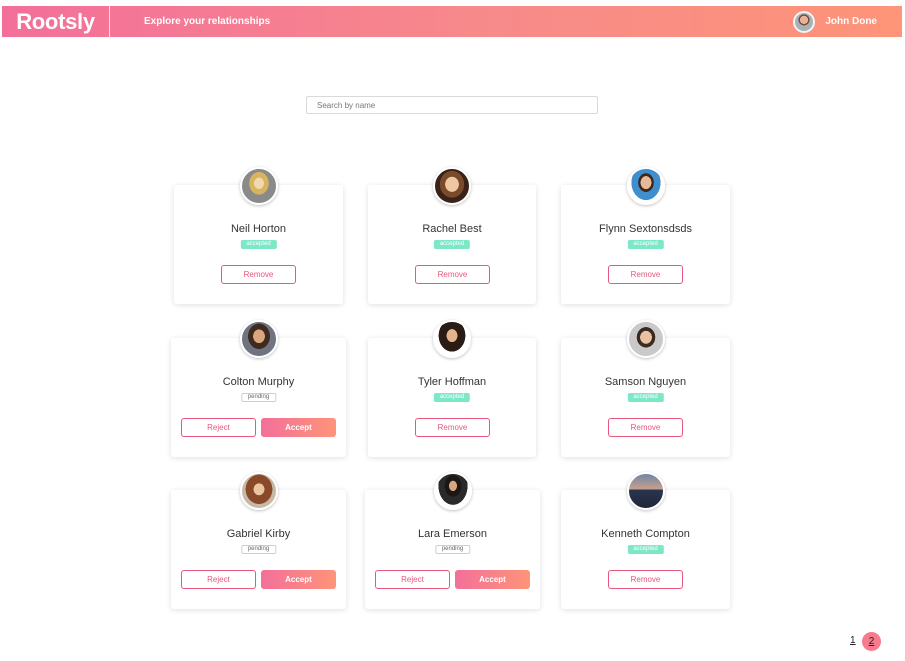 The width and height of the screenshot is (905, 661). What do you see at coordinates (851, 21) in the screenshot?
I see `user-name: John Done` at bounding box center [851, 21].